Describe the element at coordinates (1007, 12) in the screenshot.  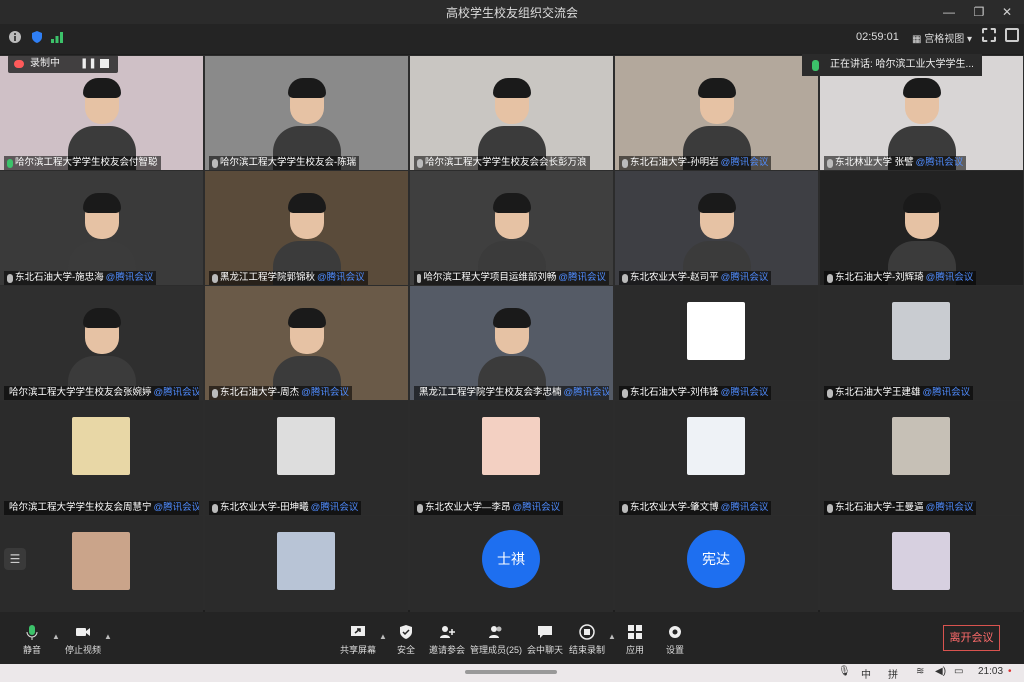
I see `close-button: ✕` at that location.